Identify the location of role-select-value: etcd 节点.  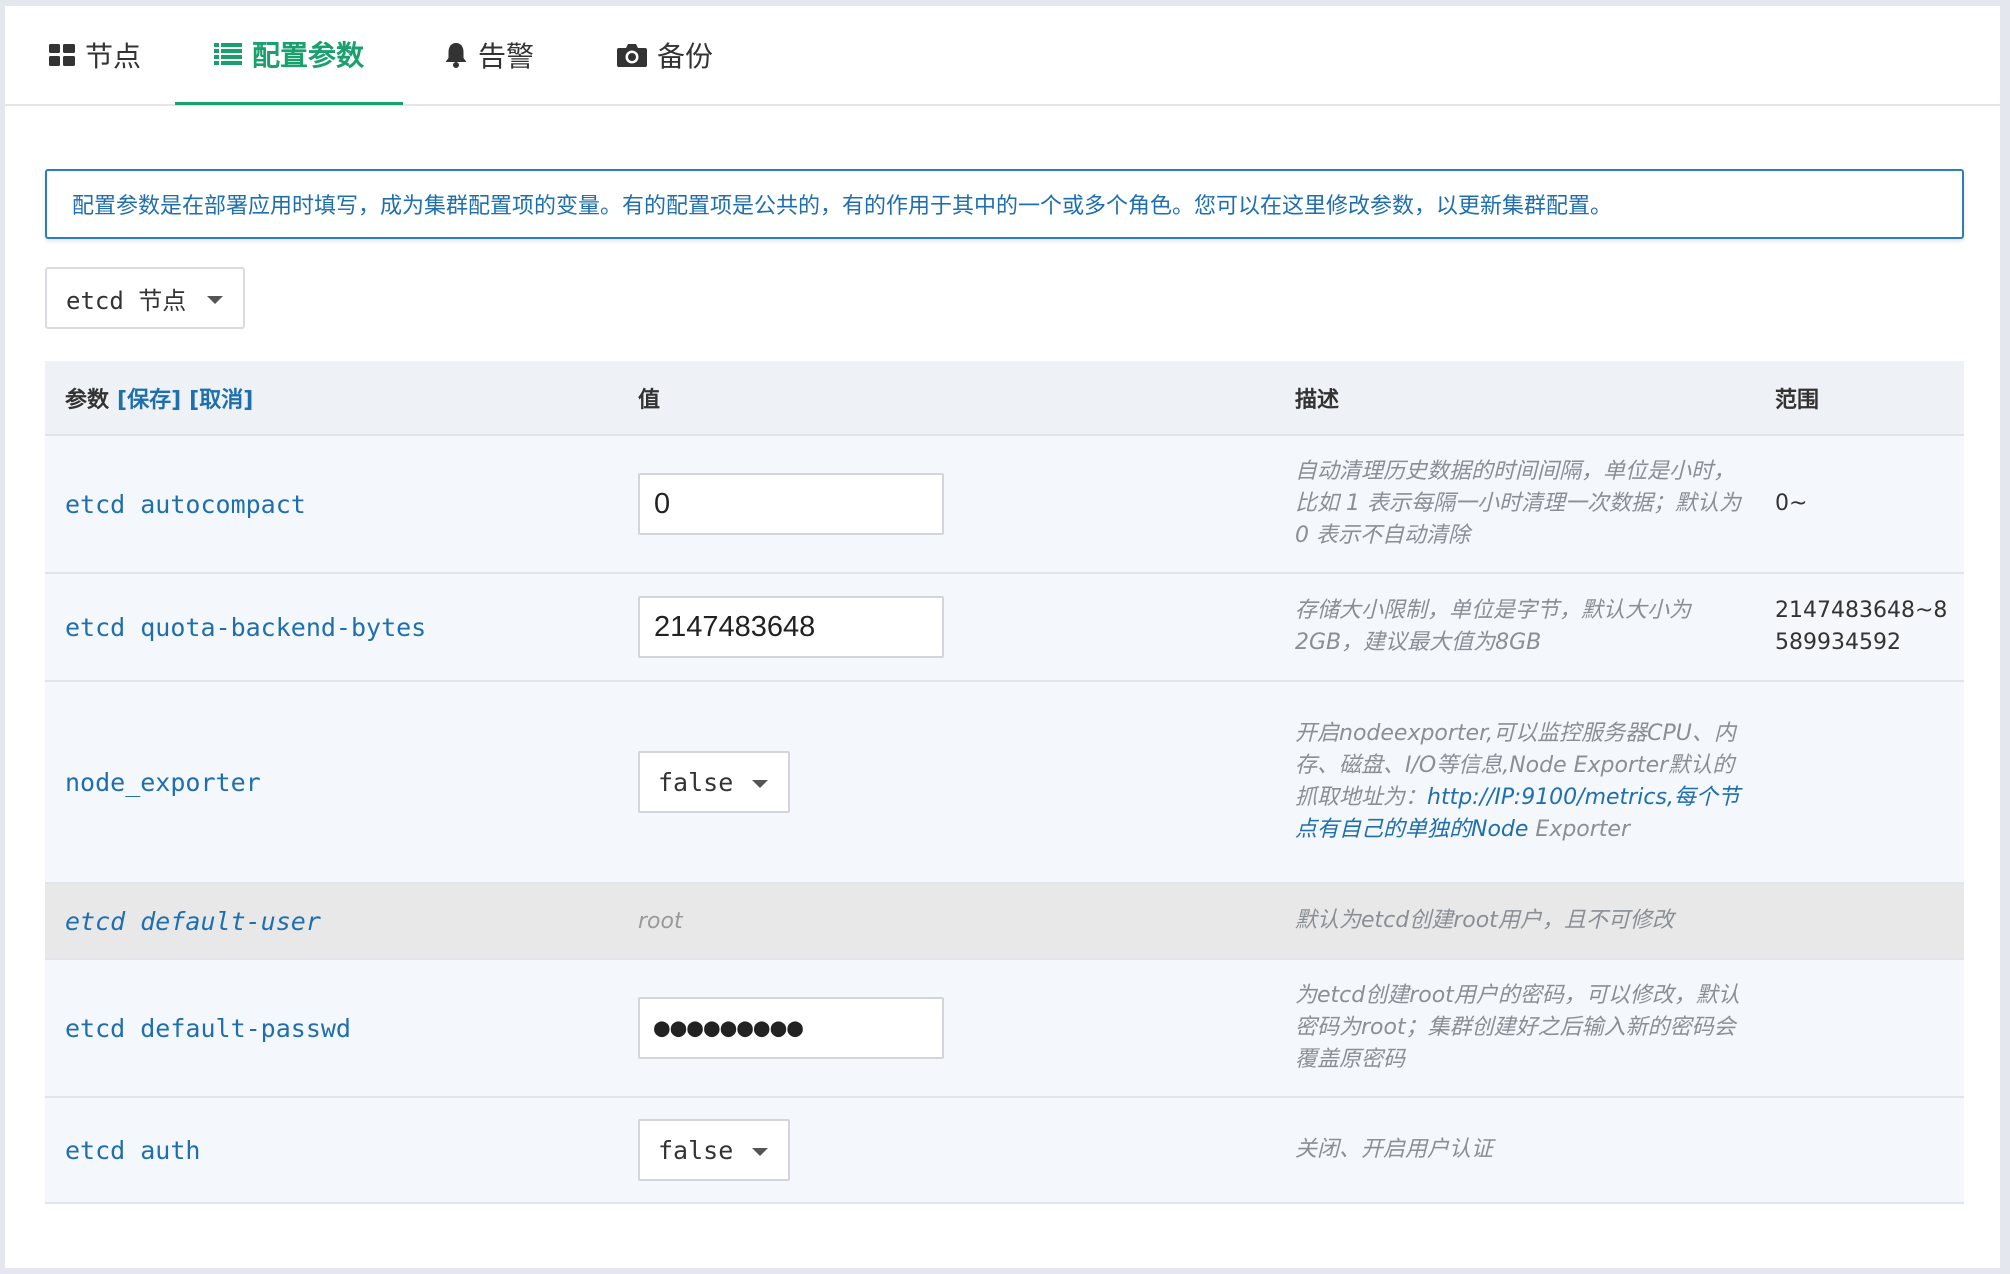
(126, 300).